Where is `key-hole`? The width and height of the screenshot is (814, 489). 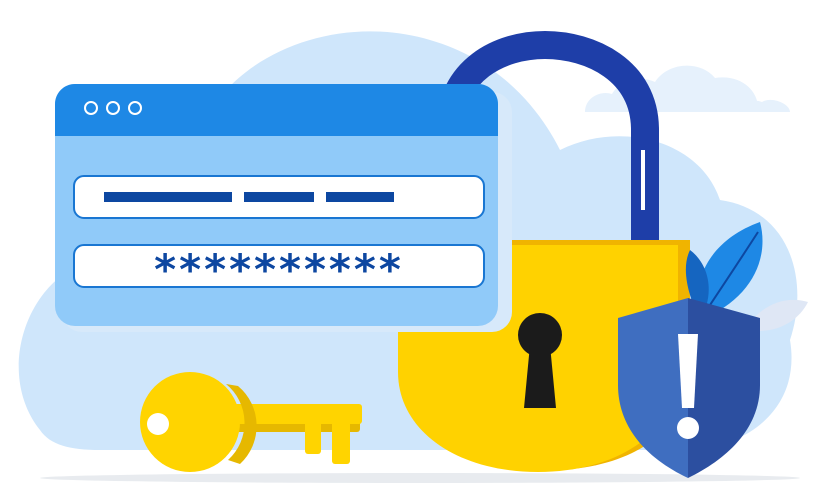 key-hole is located at coordinates (158, 424).